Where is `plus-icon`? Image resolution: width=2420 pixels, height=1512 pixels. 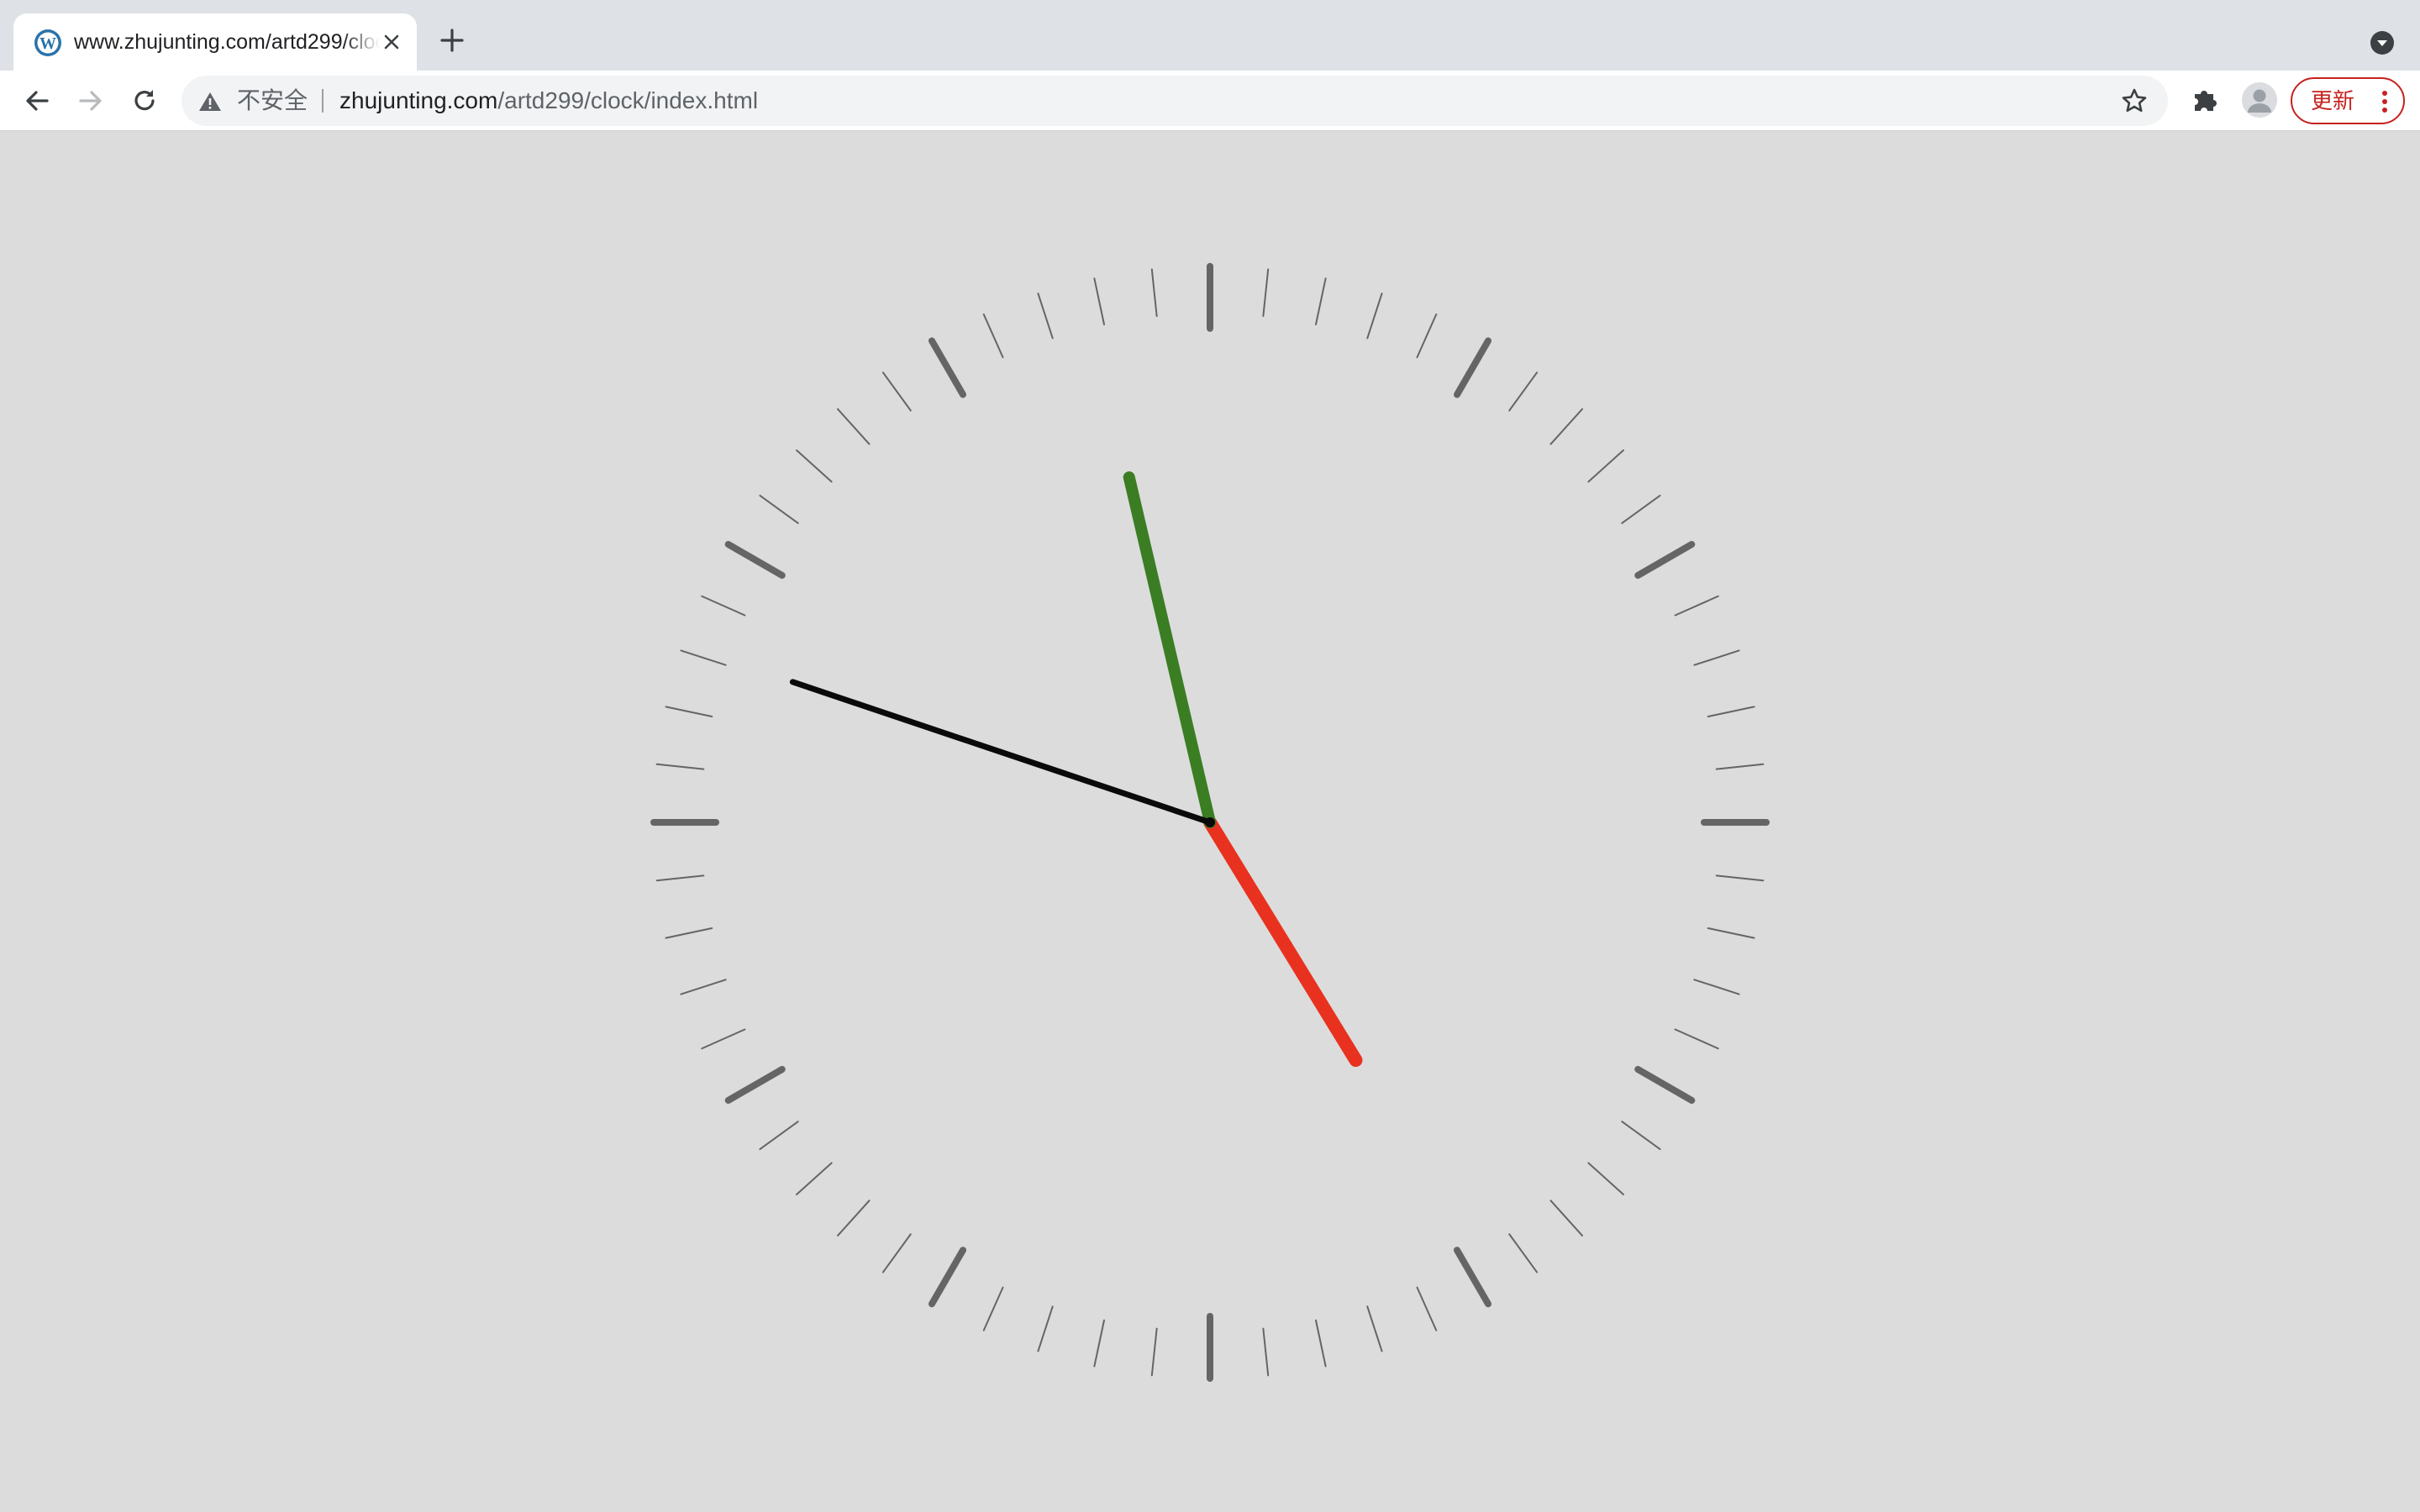 plus-icon is located at coordinates (452, 40).